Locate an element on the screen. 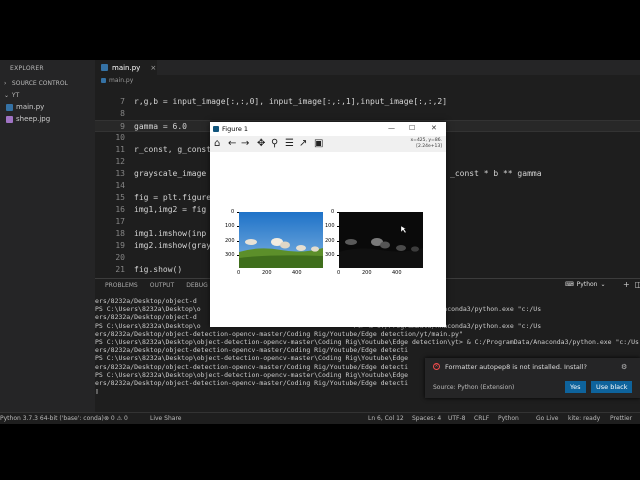  line-number: 18 is located at coordinates (120, 233).